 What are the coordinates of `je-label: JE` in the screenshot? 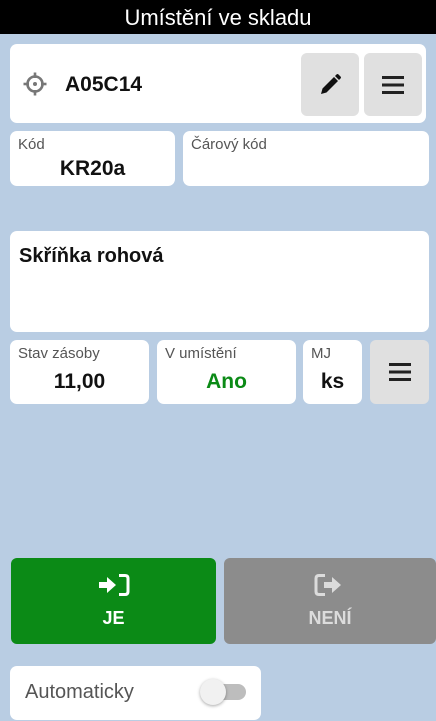 It's located at (113, 617).